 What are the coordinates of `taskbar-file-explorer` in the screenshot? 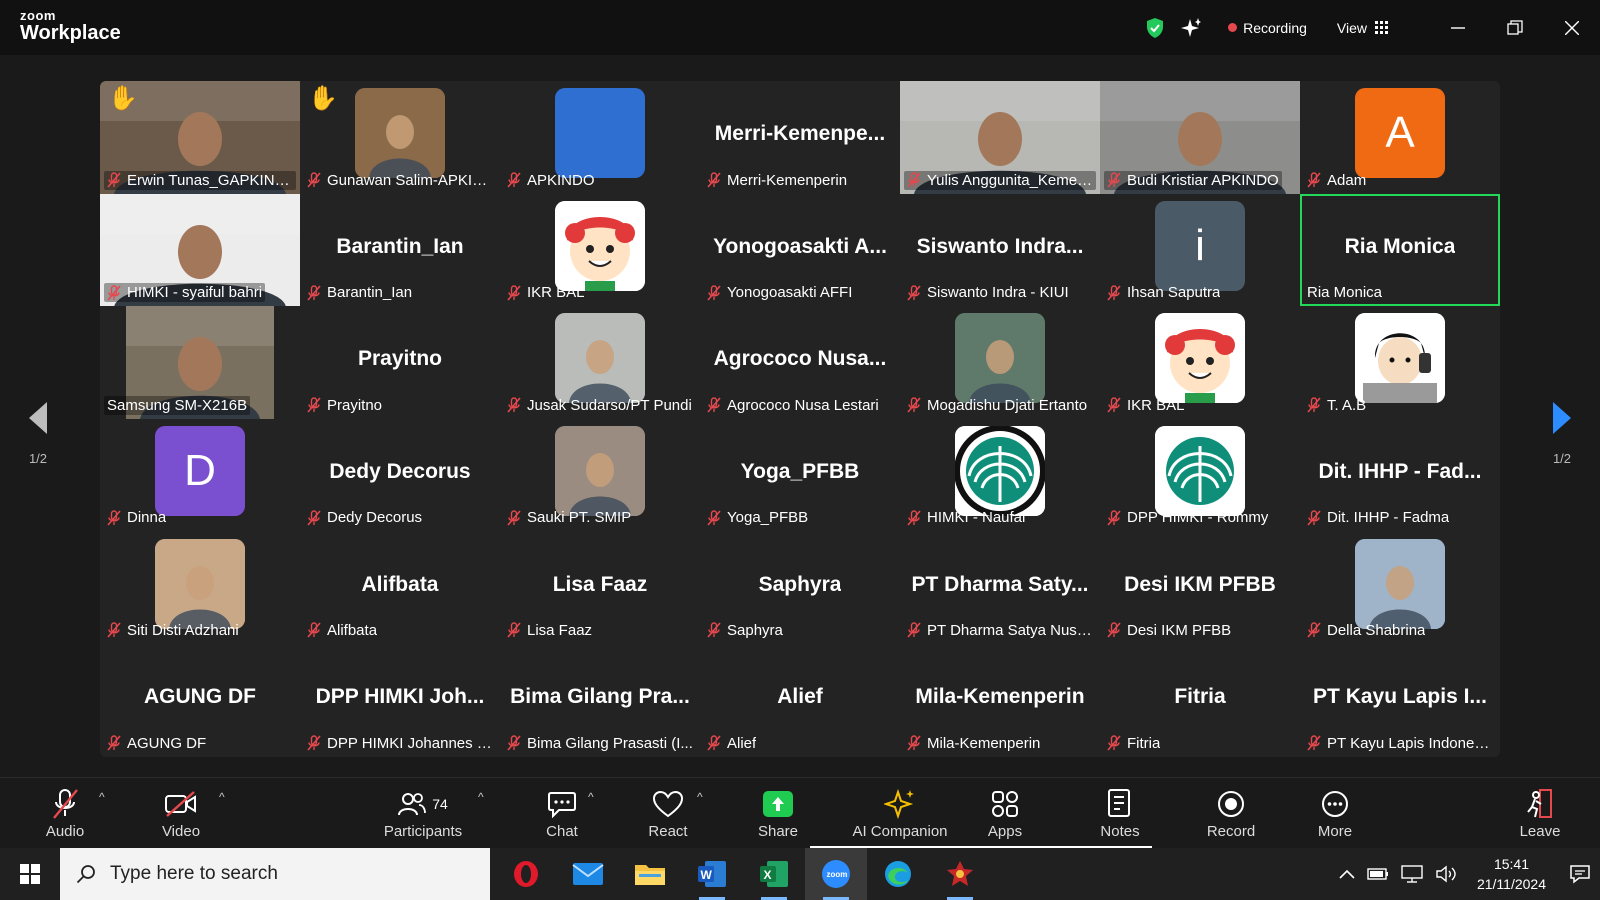 It's located at (650, 874).